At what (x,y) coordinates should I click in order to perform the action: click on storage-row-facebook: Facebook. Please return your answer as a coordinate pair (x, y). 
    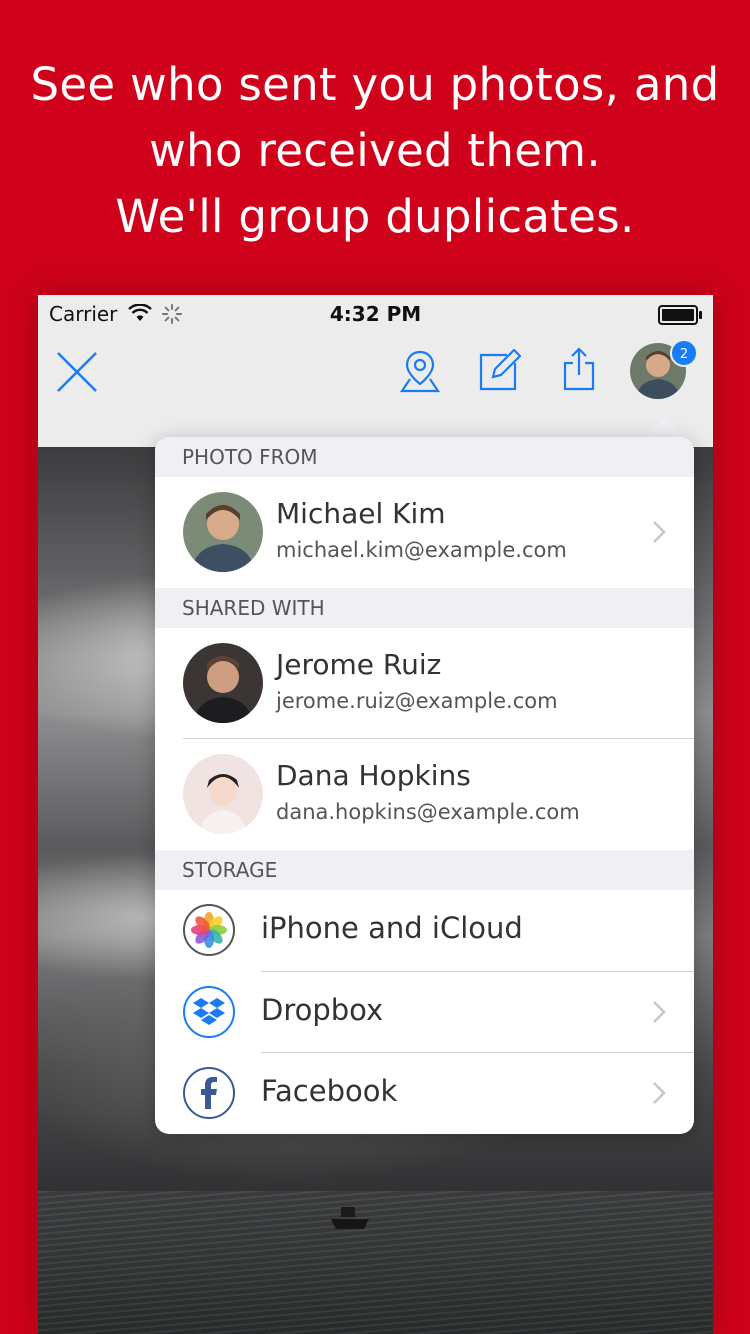
    Looking at the image, I should click on (424, 1093).